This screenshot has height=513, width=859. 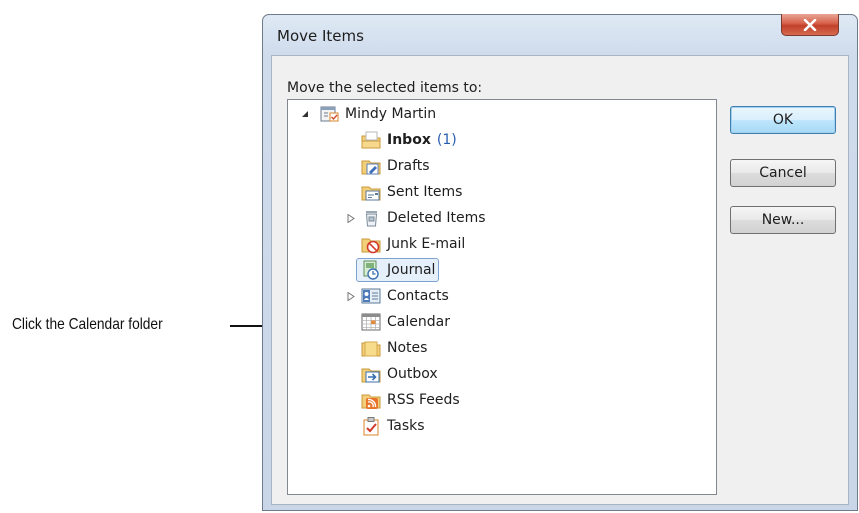 I want to click on mailbox-icon, so click(x=329, y=114).